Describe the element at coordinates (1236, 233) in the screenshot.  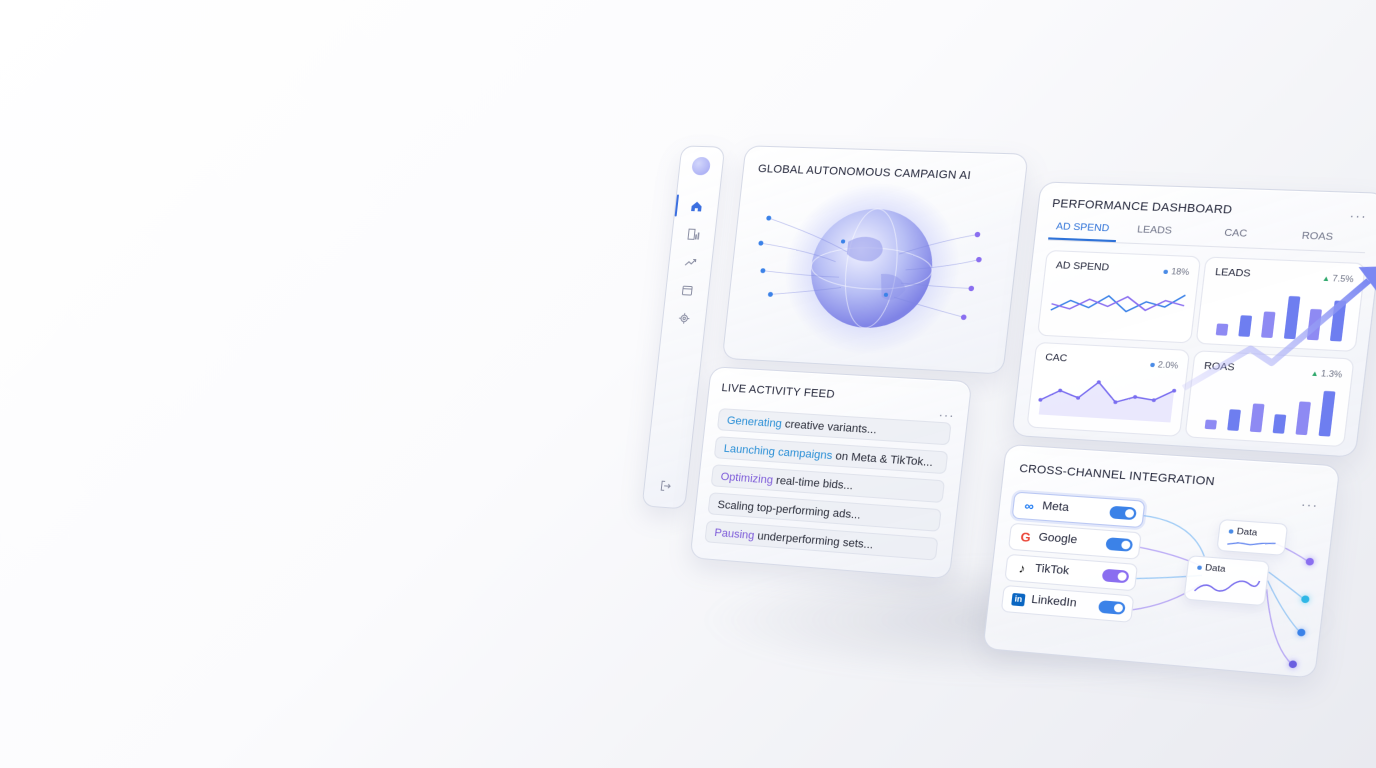
I see `tab-cac: CAC` at that location.